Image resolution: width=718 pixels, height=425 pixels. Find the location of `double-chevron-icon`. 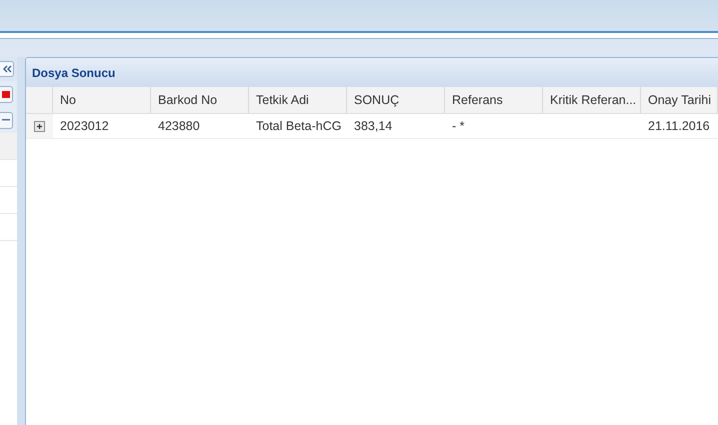

double-chevron-icon is located at coordinates (7, 69).